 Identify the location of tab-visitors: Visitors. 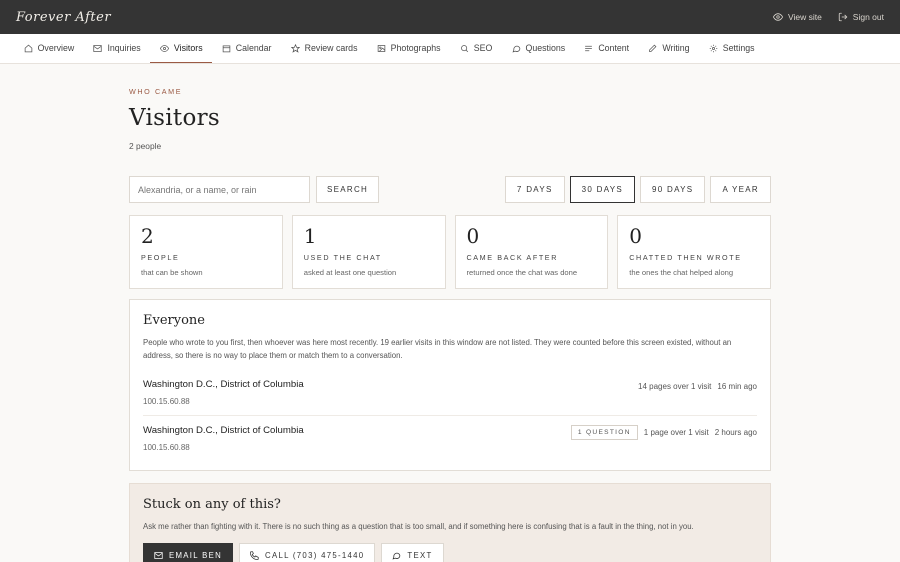
(181, 48).